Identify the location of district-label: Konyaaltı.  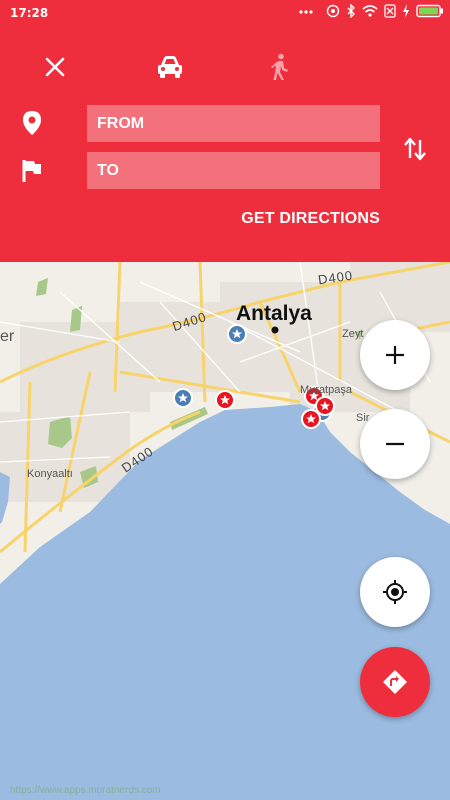
(50, 474).